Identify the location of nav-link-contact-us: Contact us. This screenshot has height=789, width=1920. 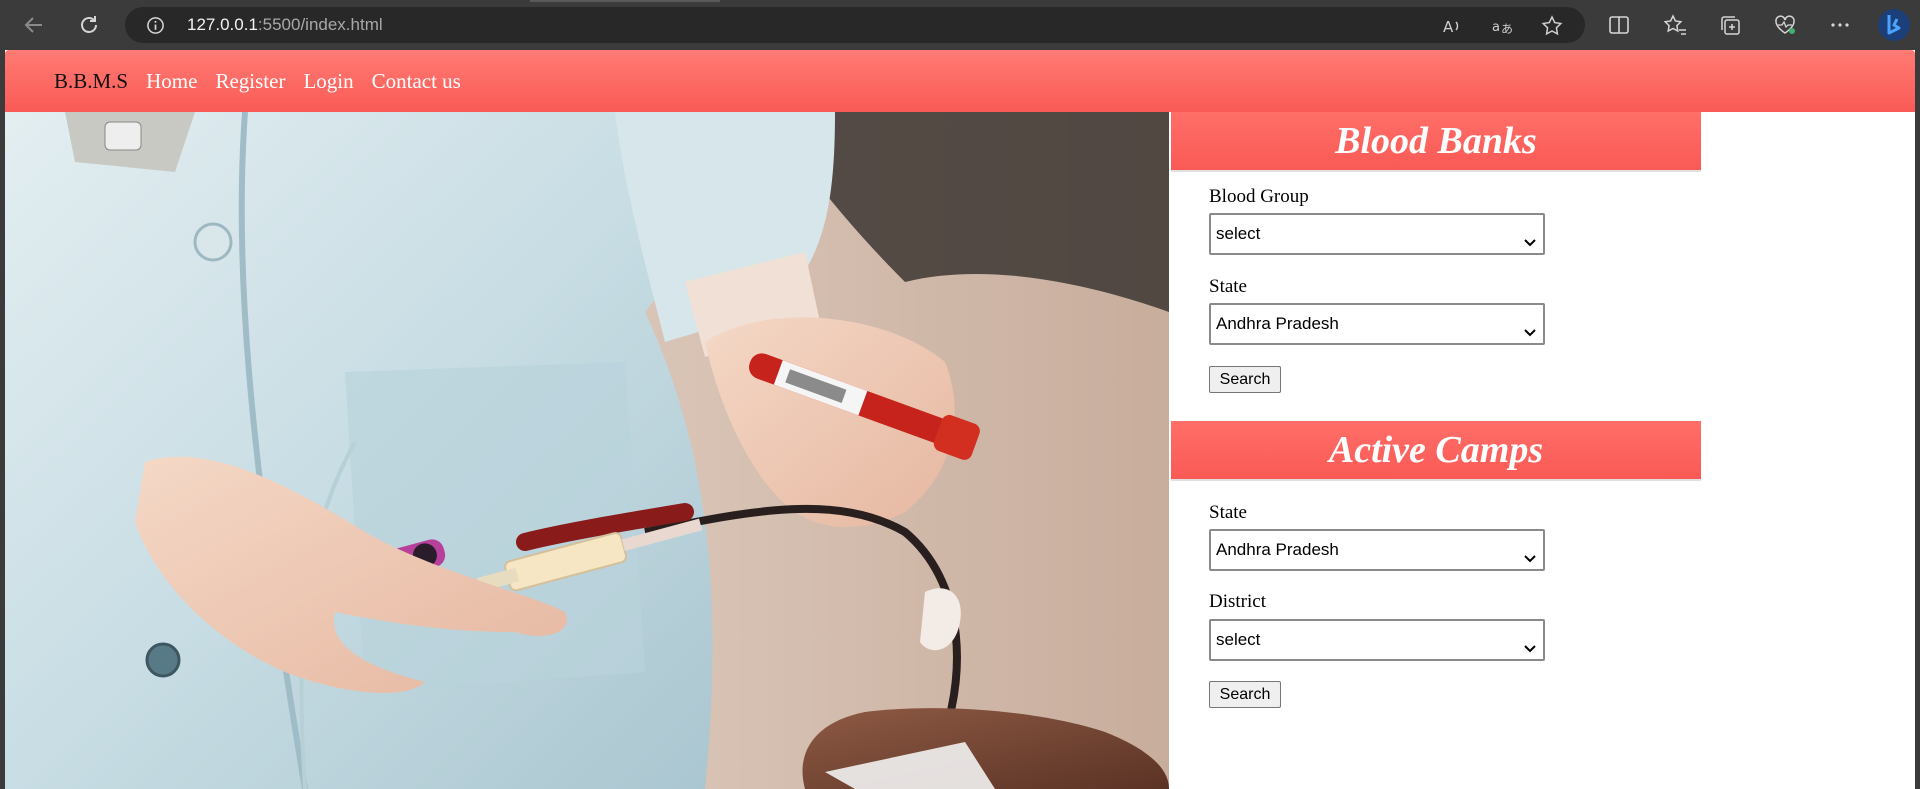
(416, 81).